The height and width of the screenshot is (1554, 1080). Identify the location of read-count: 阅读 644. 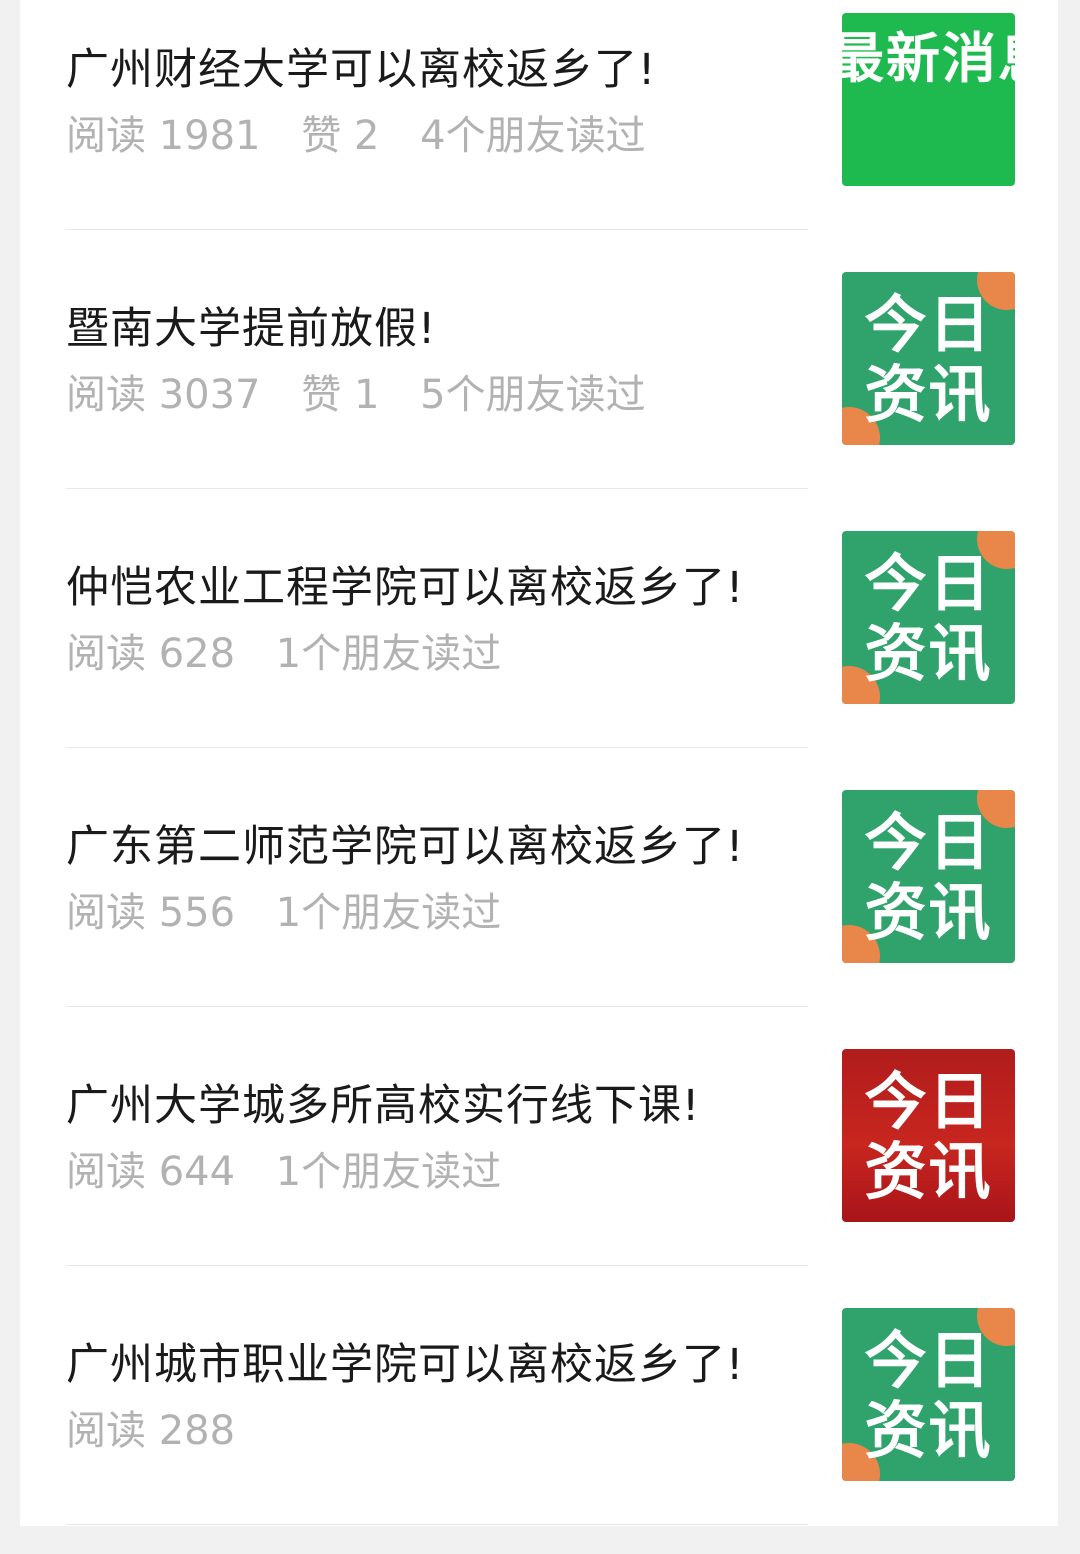
(151, 1172).